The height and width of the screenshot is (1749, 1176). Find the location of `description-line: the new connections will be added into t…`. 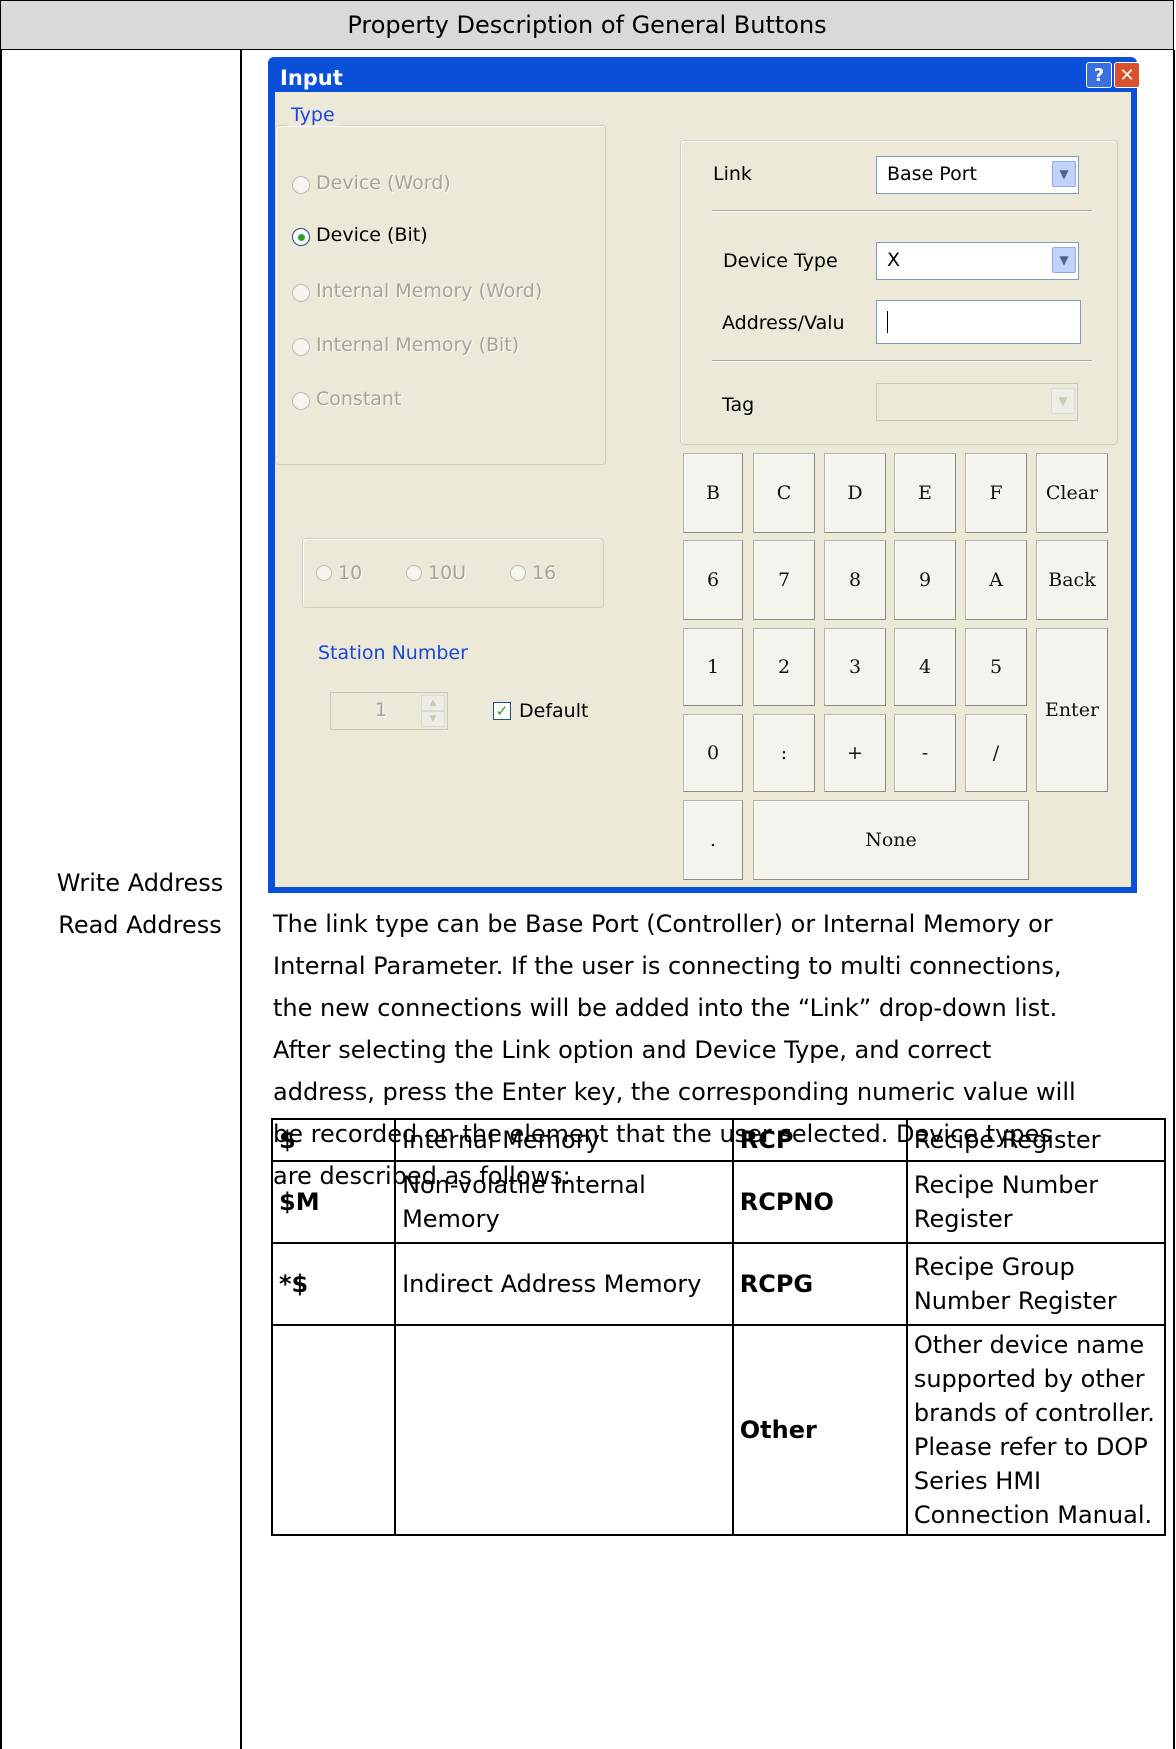

description-line: the new connections will be added into t… is located at coordinates (665, 1008).